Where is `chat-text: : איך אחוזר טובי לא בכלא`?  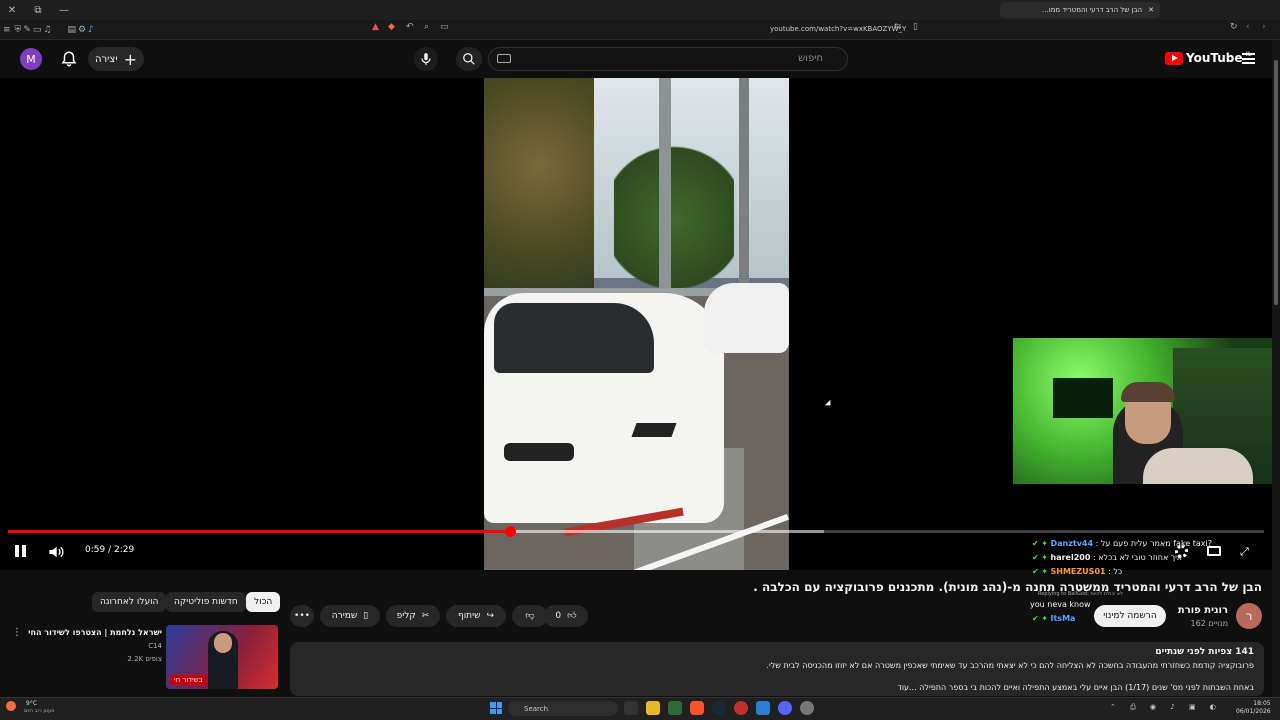 chat-text: : איך אחוזר טובי לא בכלא is located at coordinates (1137, 557).